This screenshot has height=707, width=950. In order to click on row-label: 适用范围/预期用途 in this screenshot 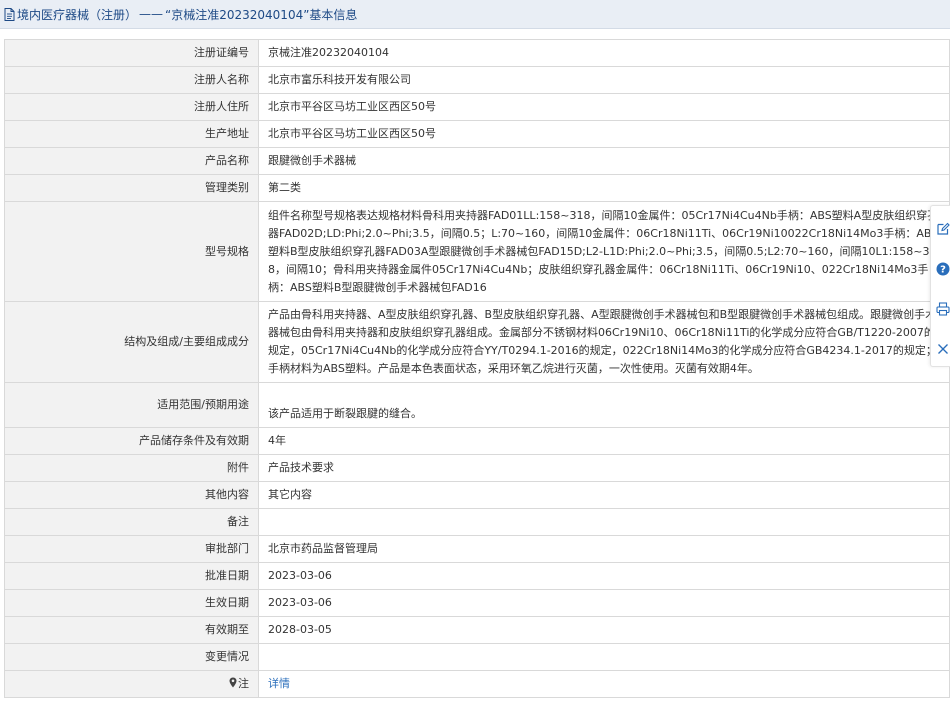, I will do `click(131, 405)`.